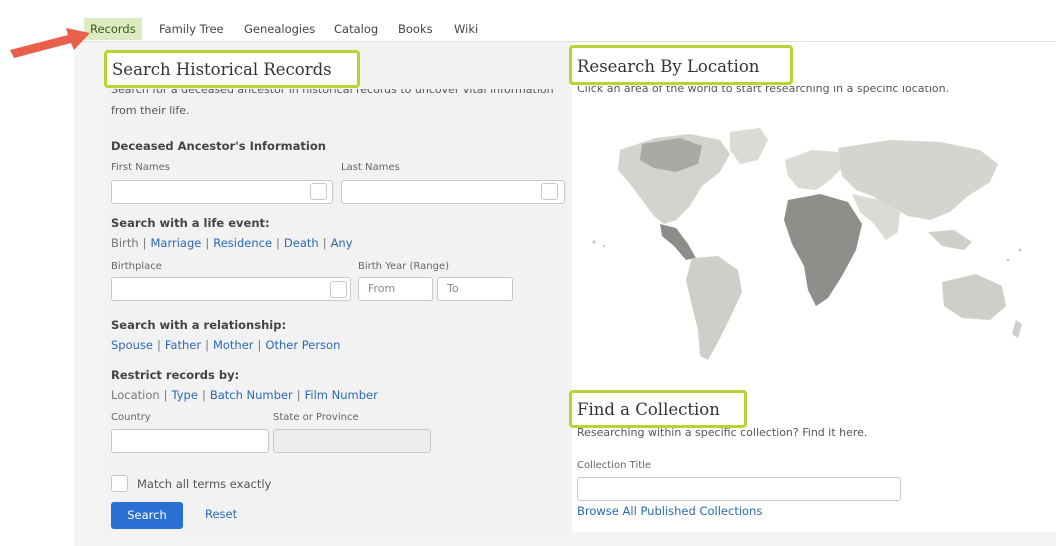  What do you see at coordinates (749, 146) in the screenshot?
I see `map-greenland` at bounding box center [749, 146].